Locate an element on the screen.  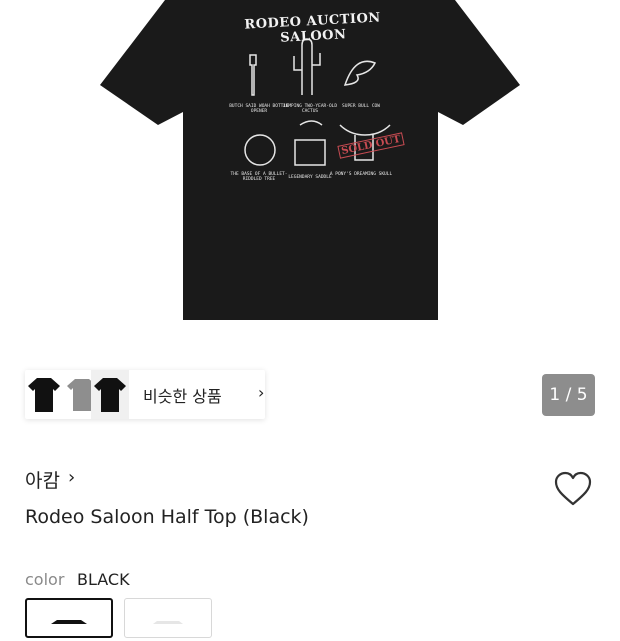
color-swatch-black is located at coordinates (69, 618).